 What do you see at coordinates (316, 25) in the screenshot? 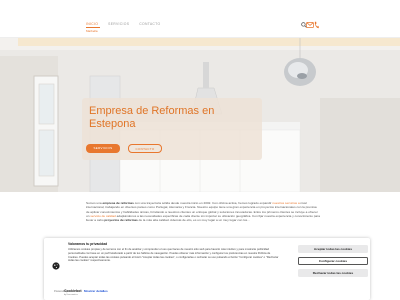
I see `phone-icon` at bounding box center [316, 25].